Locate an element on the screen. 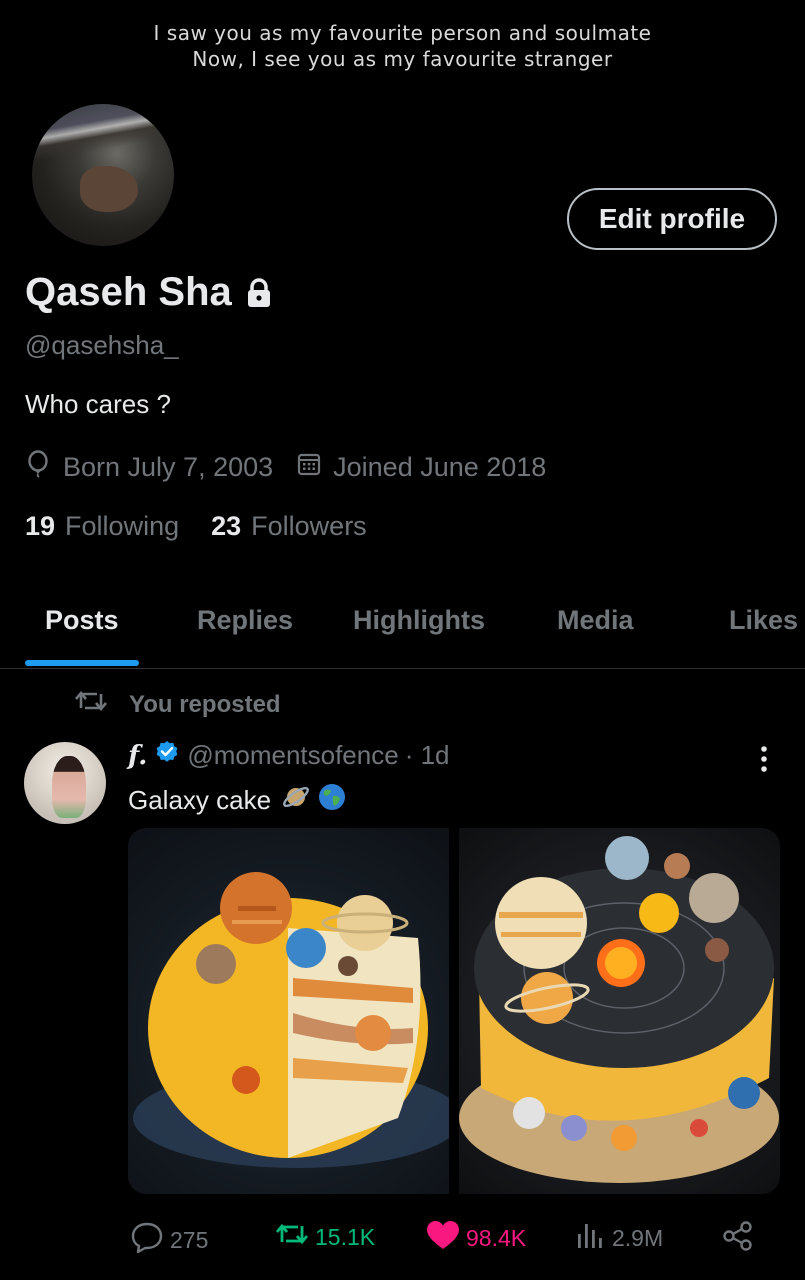  views-button: 2.9M is located at coordinates (619, 1238).